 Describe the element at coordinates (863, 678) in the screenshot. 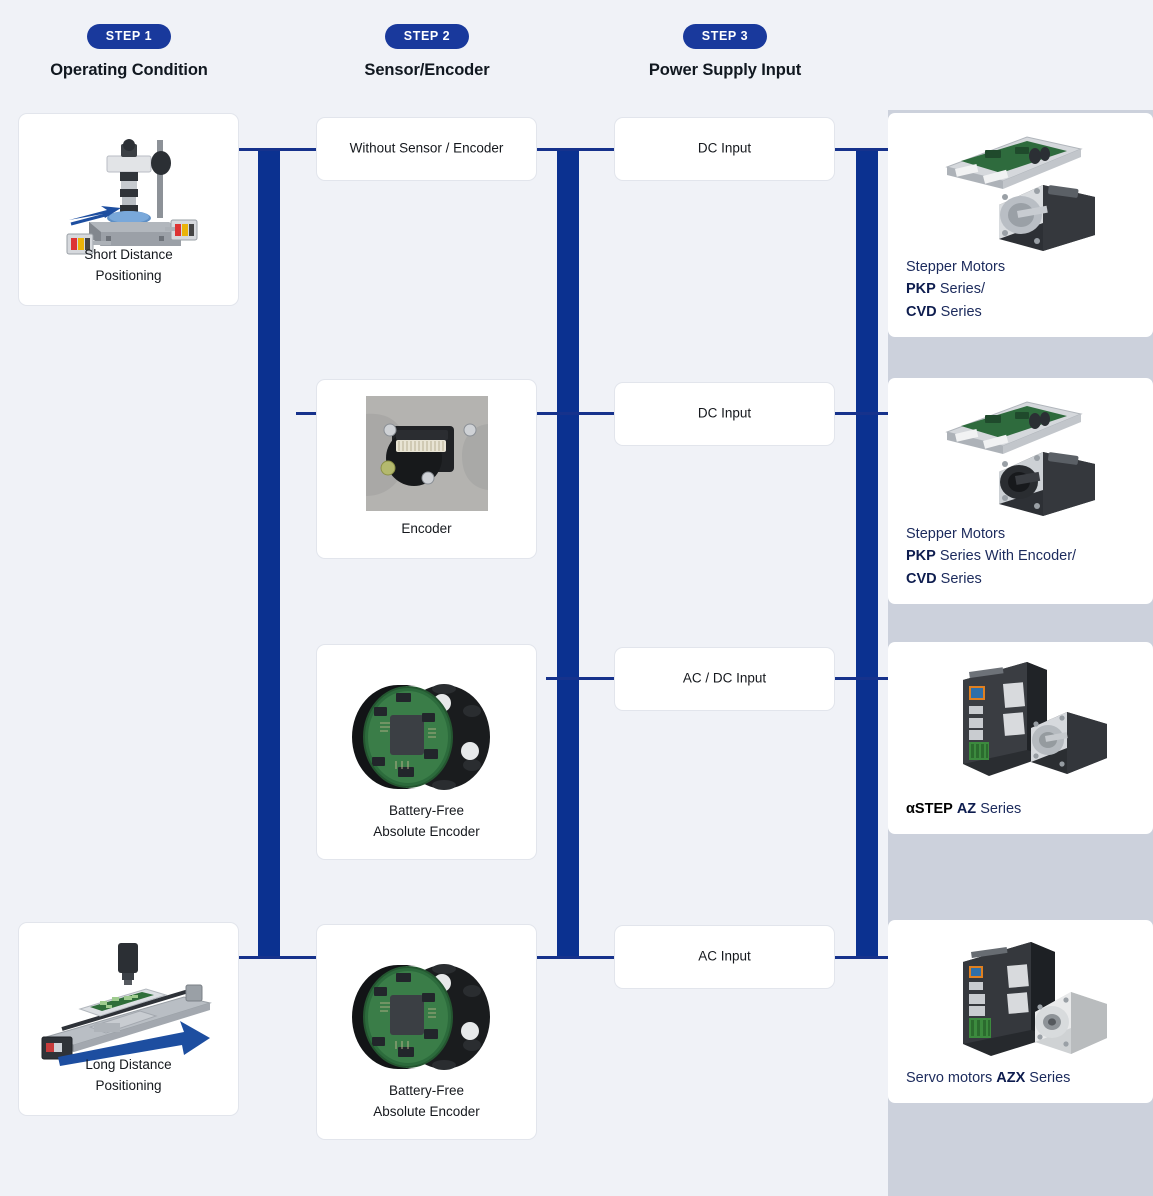

I see `connector-line-r3-c2` at that location.